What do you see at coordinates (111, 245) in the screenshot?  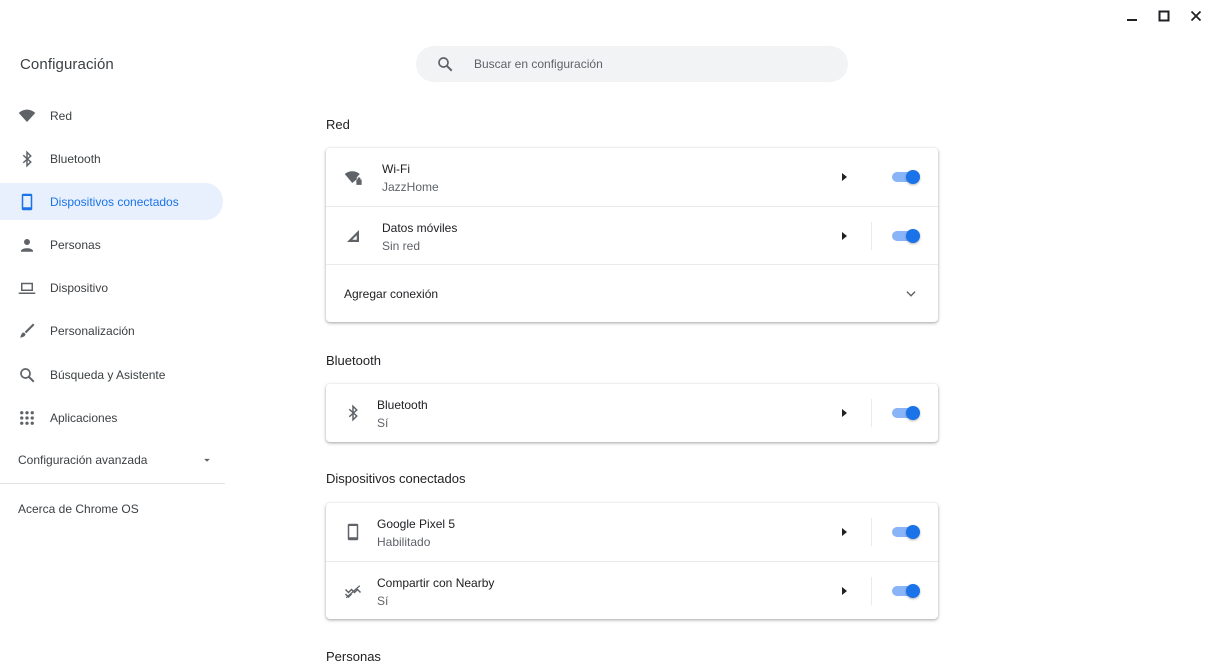 I see `sidebar-item-people: Personas` at bounding box center [111, 245].